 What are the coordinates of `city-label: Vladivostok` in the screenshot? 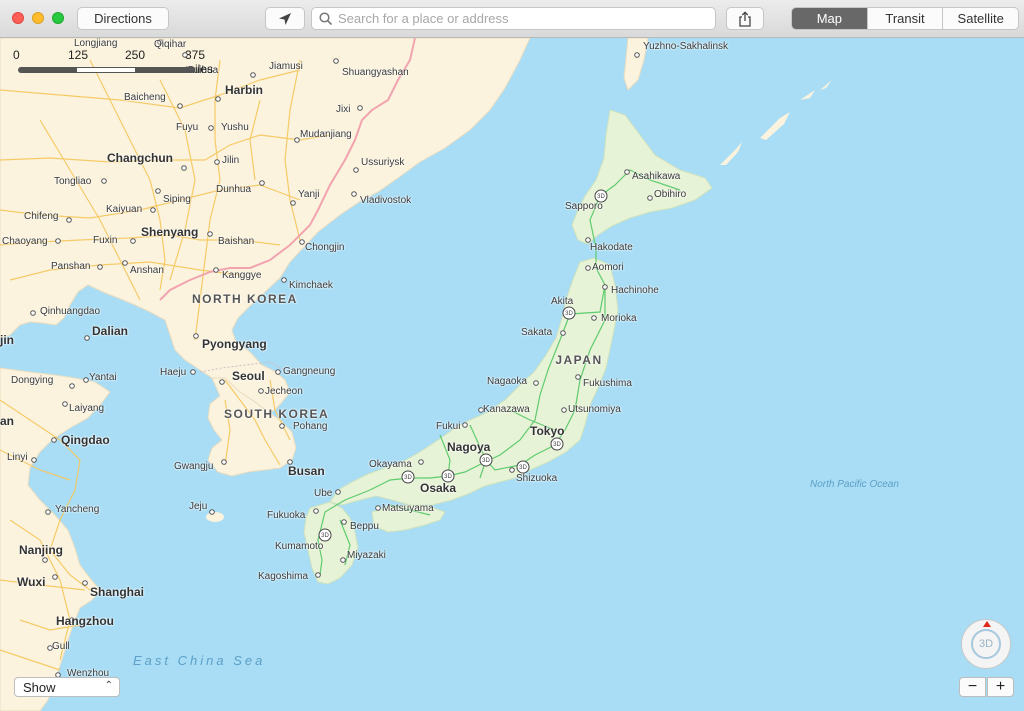 It's located at (386, 200).